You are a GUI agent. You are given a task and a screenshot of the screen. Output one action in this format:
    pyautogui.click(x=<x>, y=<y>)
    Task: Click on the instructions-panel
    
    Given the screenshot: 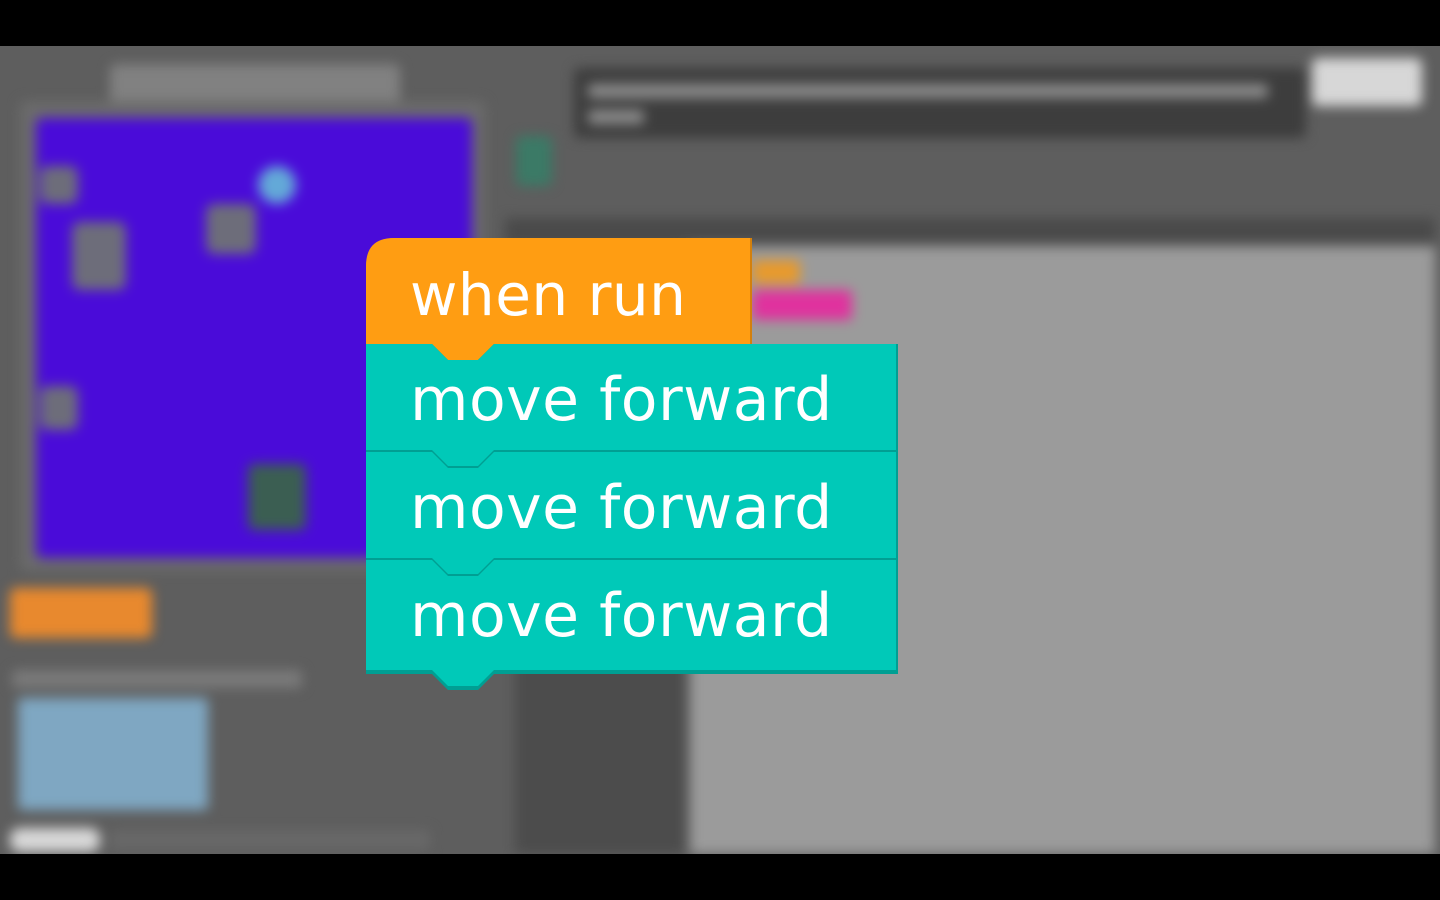 What is the action you would take?
    pyautogui.click(x=940, y=103)
    